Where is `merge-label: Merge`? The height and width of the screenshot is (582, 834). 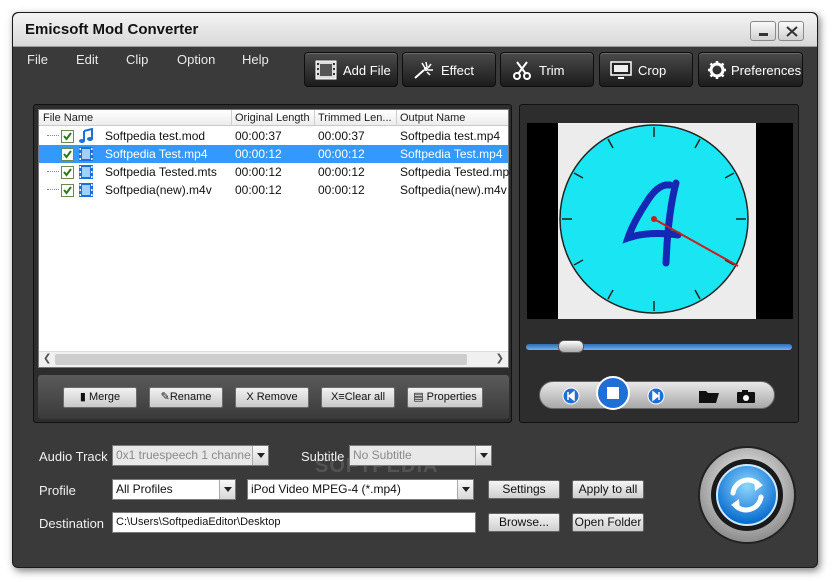 merge-label: Merge is located at coordinates (104, 397).